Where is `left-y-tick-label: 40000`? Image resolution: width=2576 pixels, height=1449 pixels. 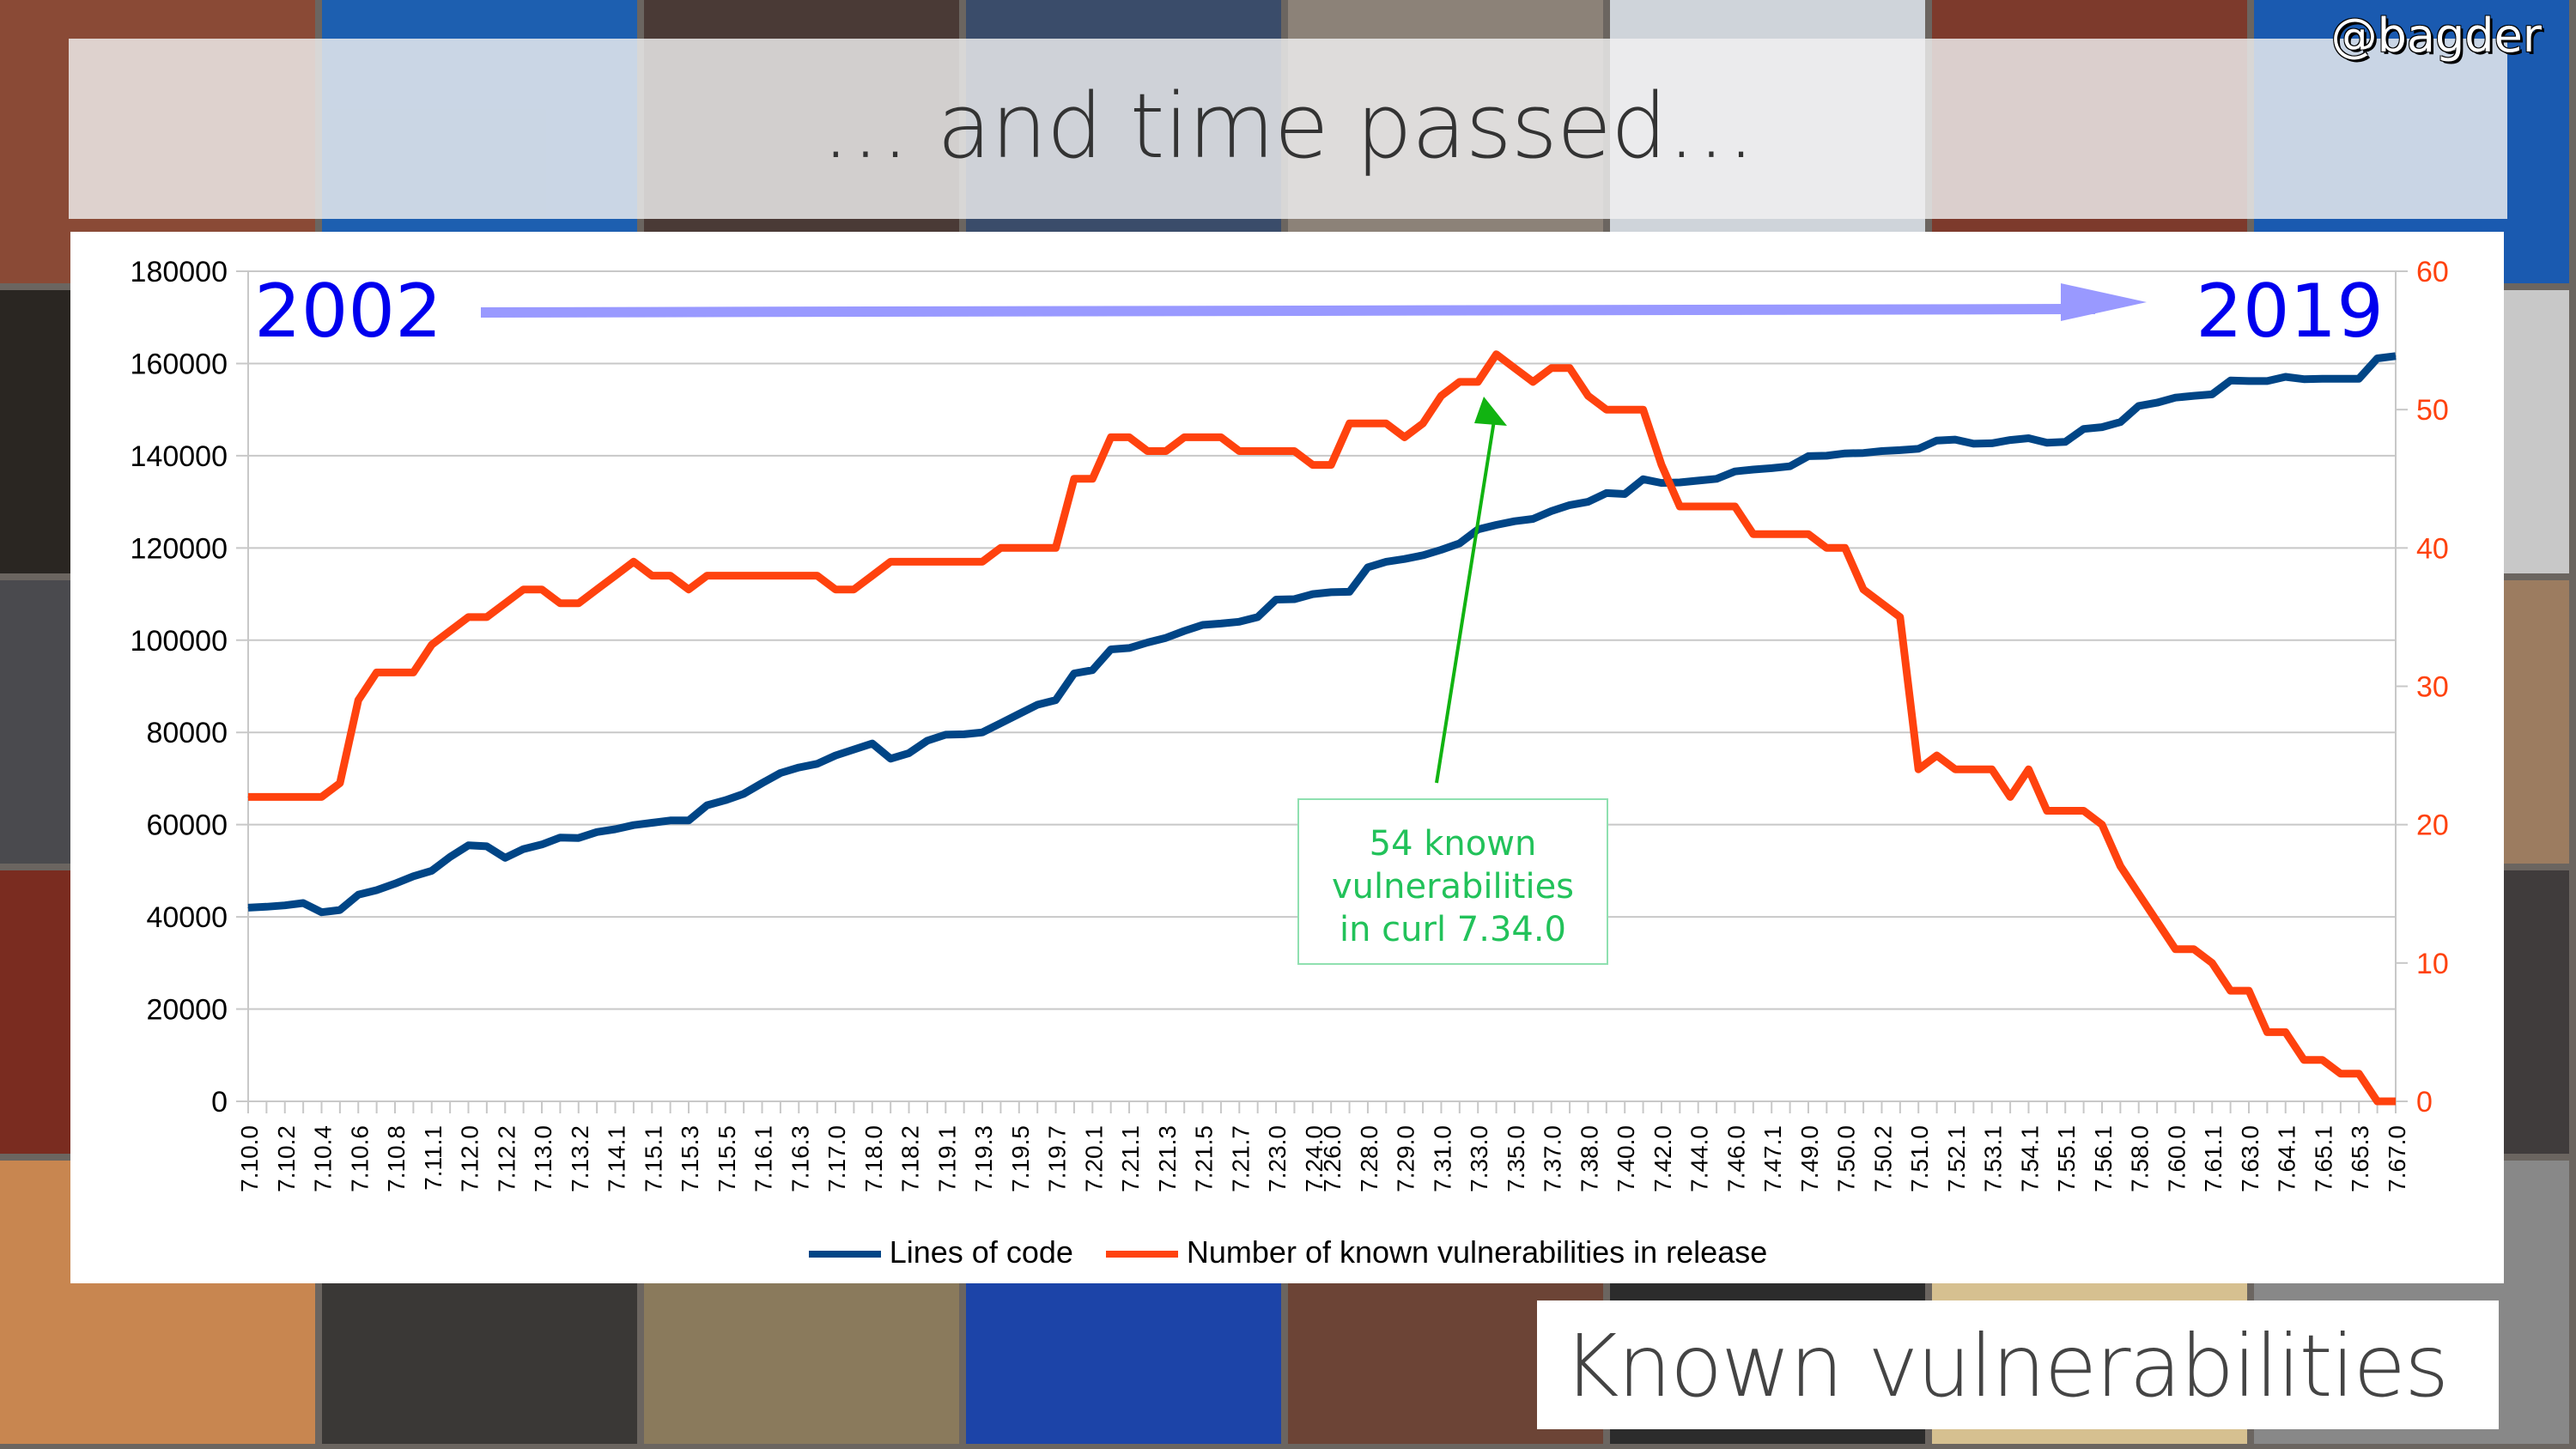 left-y-tick-label: 40000 is located at coordinates (187, 917).